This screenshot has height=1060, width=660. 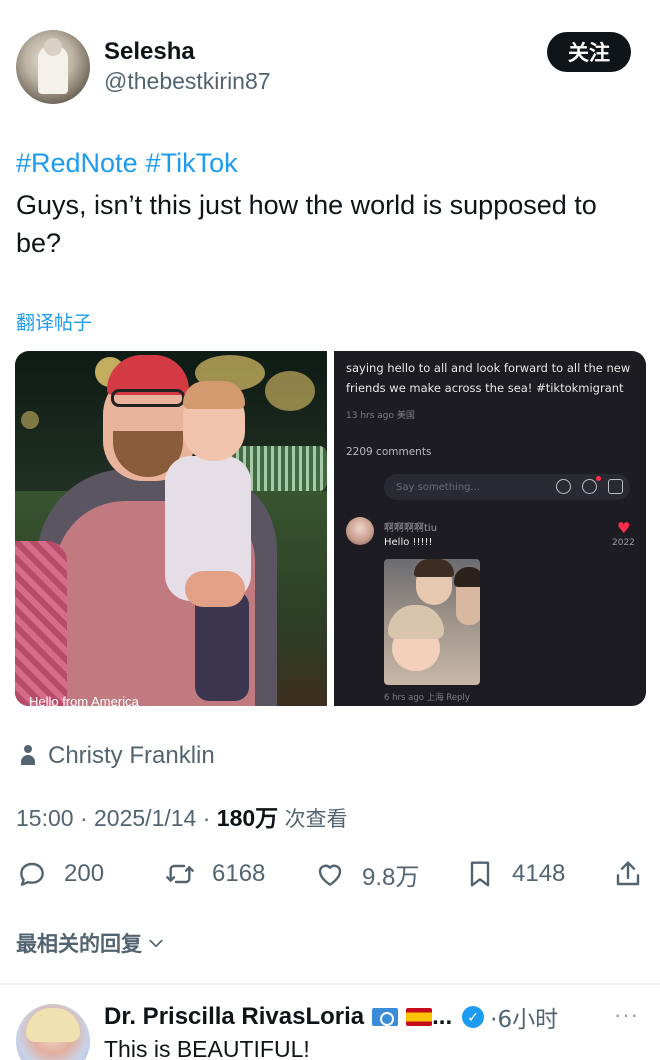 What do you see at coordinates (623, 543) in the screenshot?
I see `screenshot-comment-likes: 2022` at bounding box center [623, 543].